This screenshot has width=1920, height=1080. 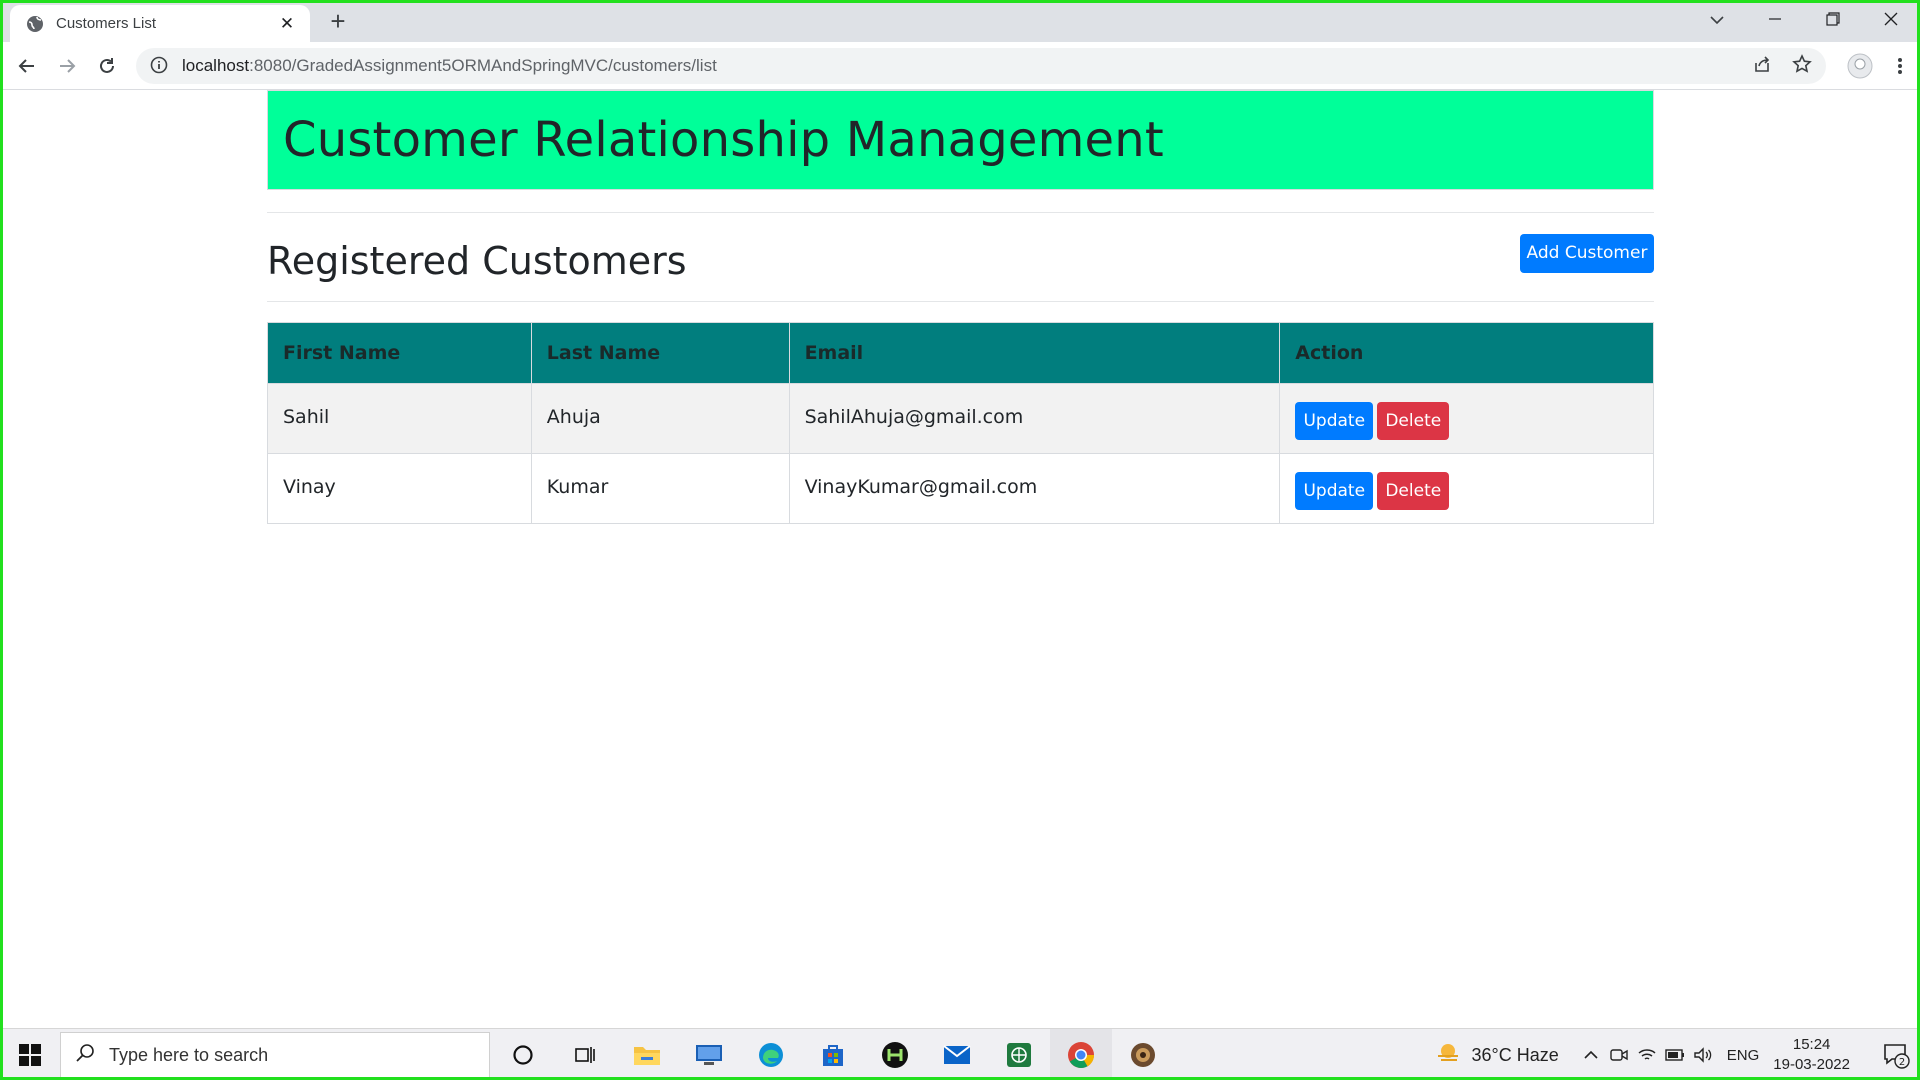 What do you see at coordinates (1775, 21) in the screenshot?
I see `minimize-icon` at bounding box center [1775, 21].